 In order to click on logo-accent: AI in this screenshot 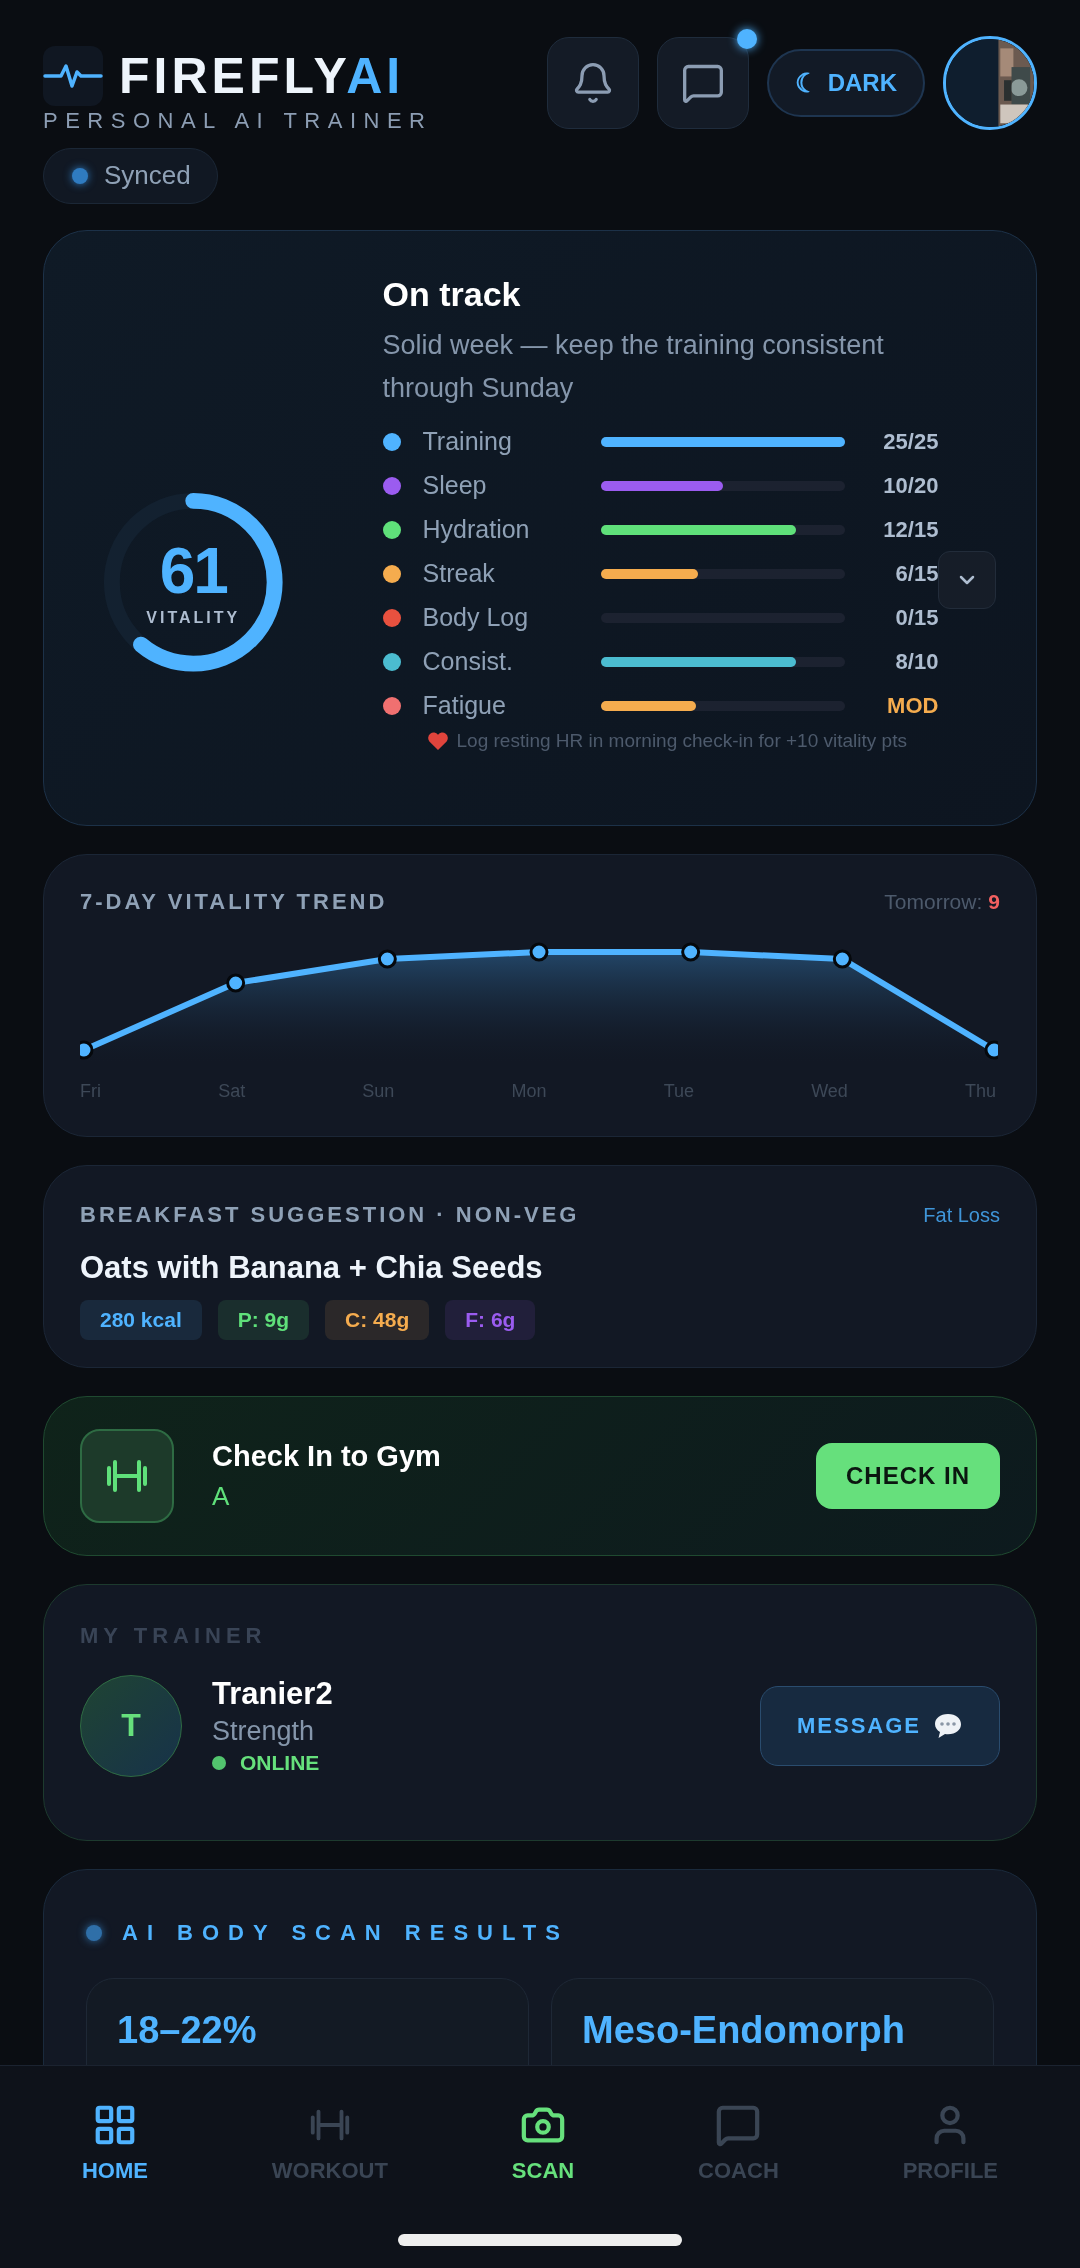, I will do `click(375, 76)`.